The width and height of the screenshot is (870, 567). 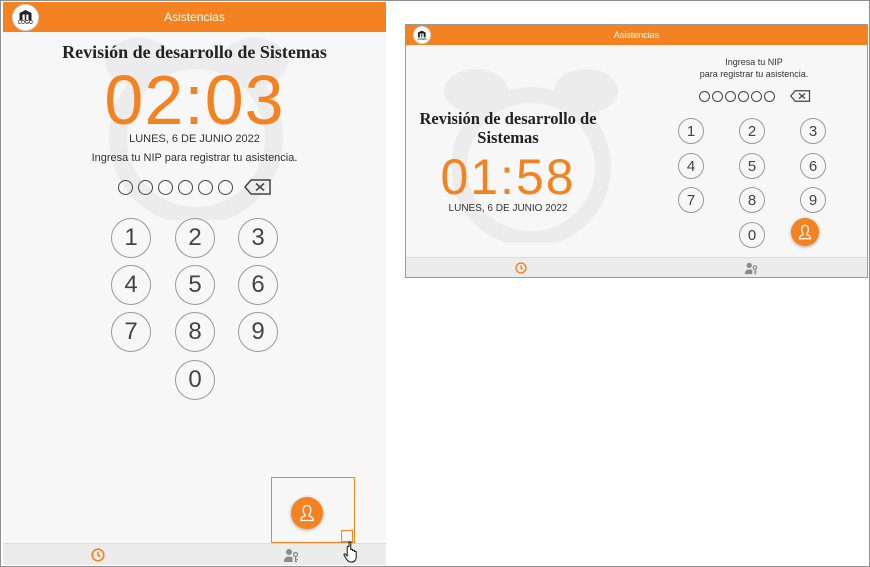 What do you see at coordinates (508, 177) in the screenshot?
I see `clock-display: 01:58` at bounding box center [508, 177].